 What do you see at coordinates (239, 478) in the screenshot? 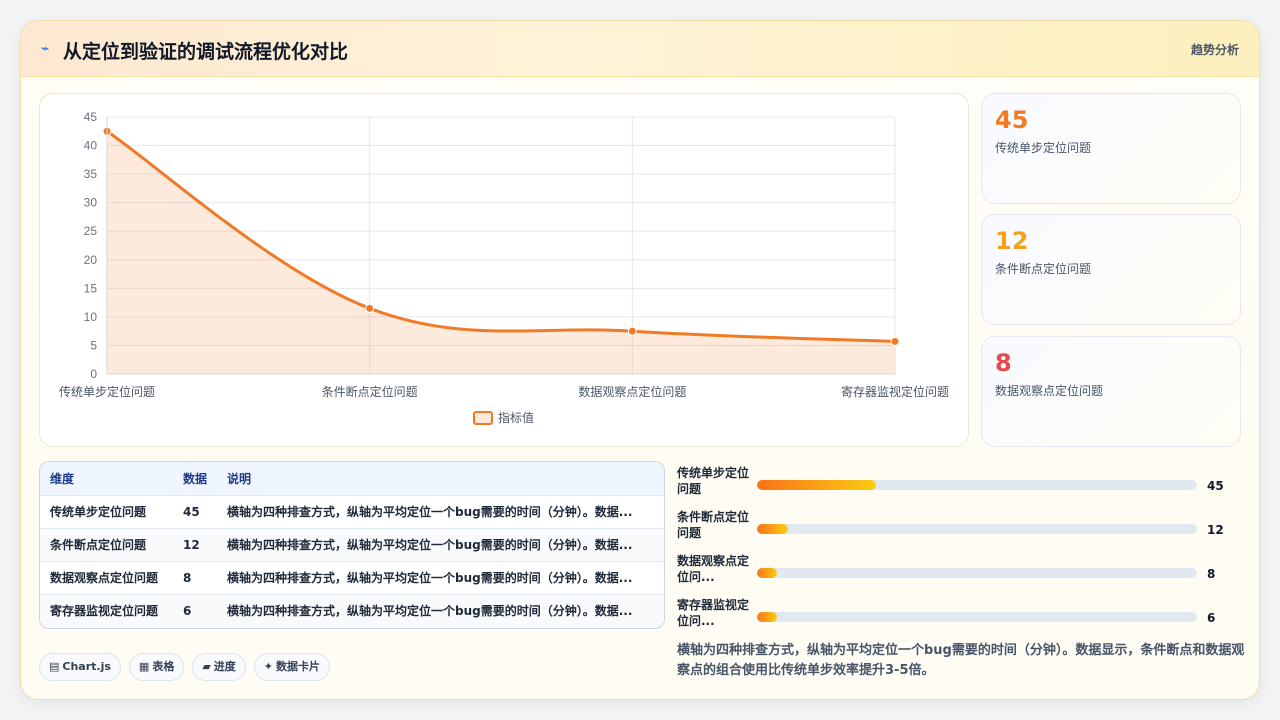
I see `column-header-description: 说明` at bounding box center [239, 478].